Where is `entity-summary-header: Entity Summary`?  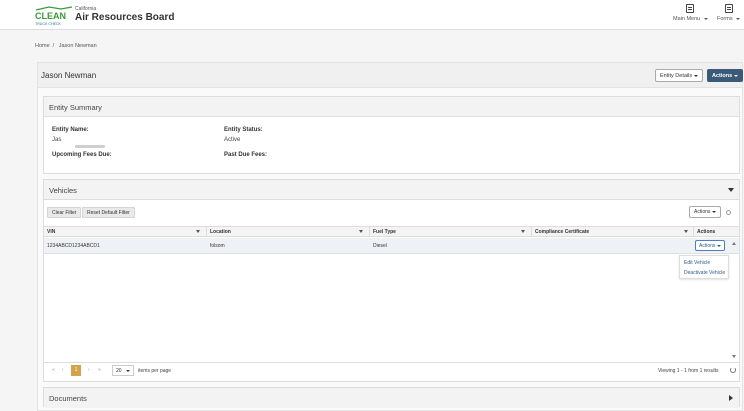 entity-summary-header: Entity Summary is located at coordinates (391, 107).